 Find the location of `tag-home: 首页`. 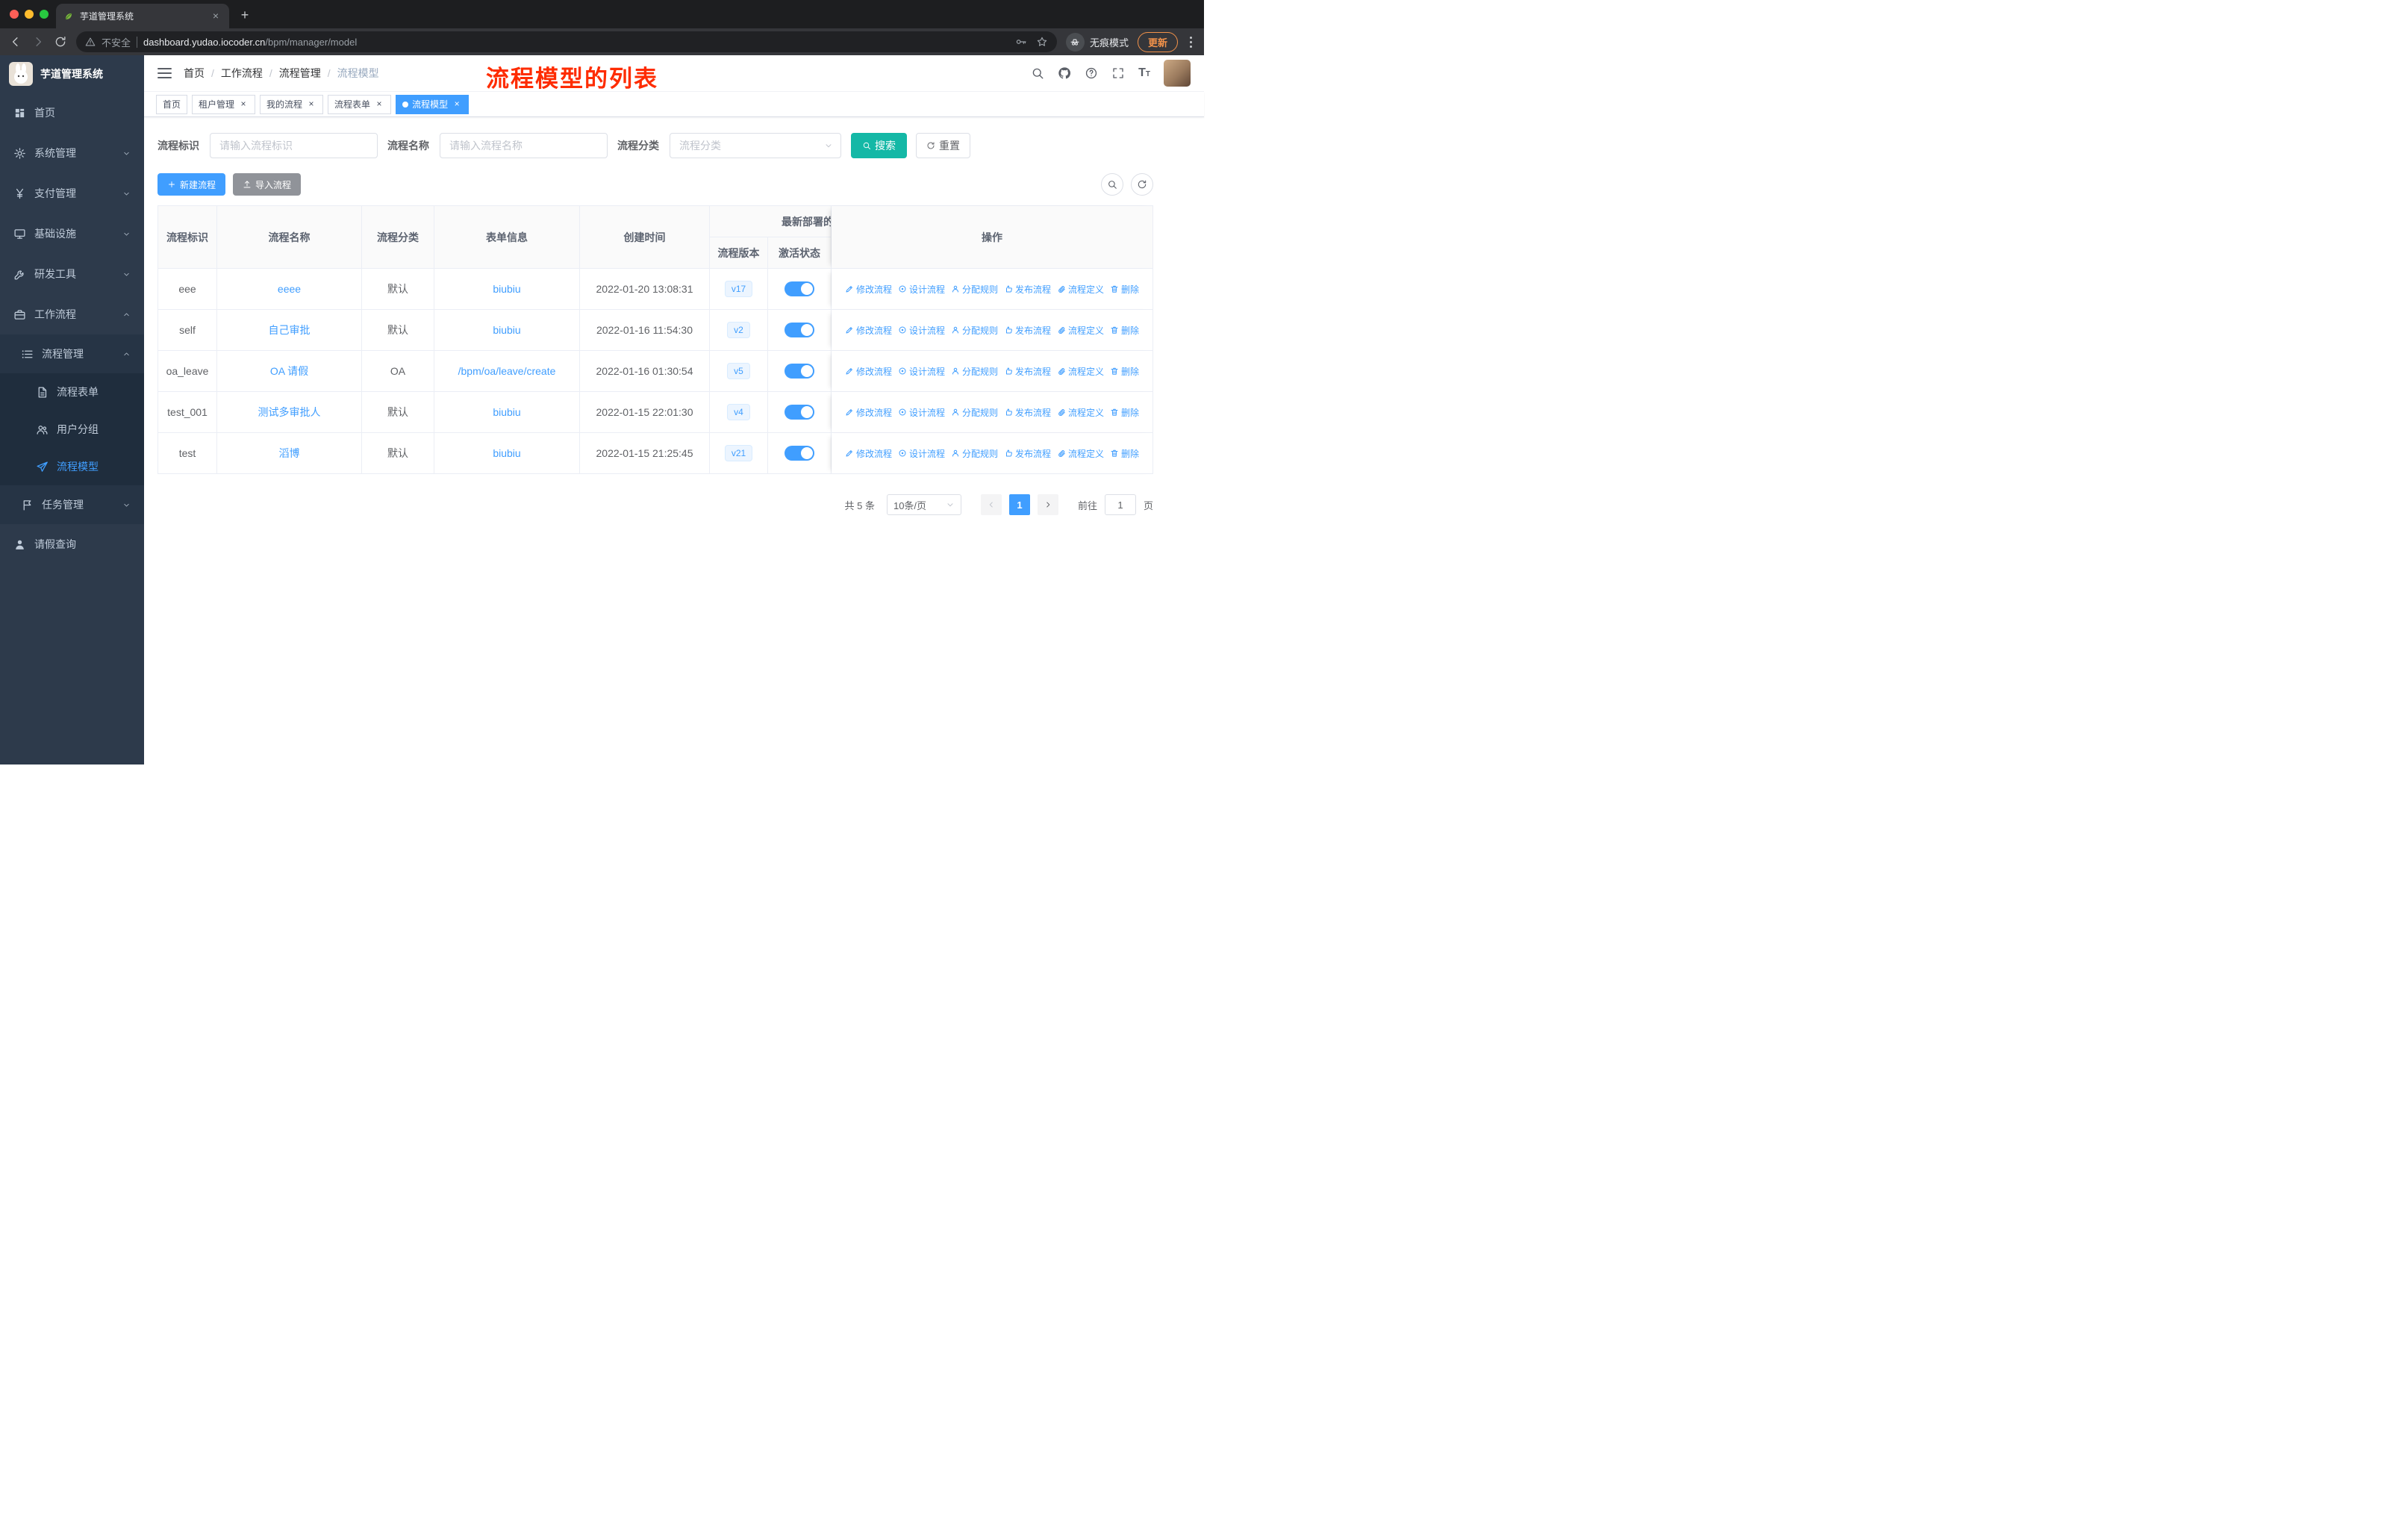

tag-home: 首页 is located at coordinates (172, 104).